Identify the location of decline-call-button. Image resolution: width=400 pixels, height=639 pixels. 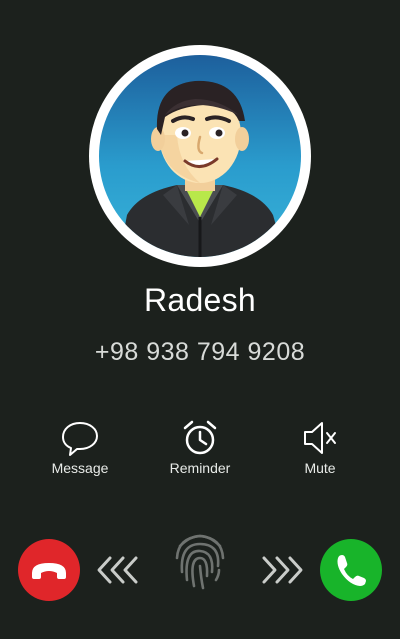
(49, 570).